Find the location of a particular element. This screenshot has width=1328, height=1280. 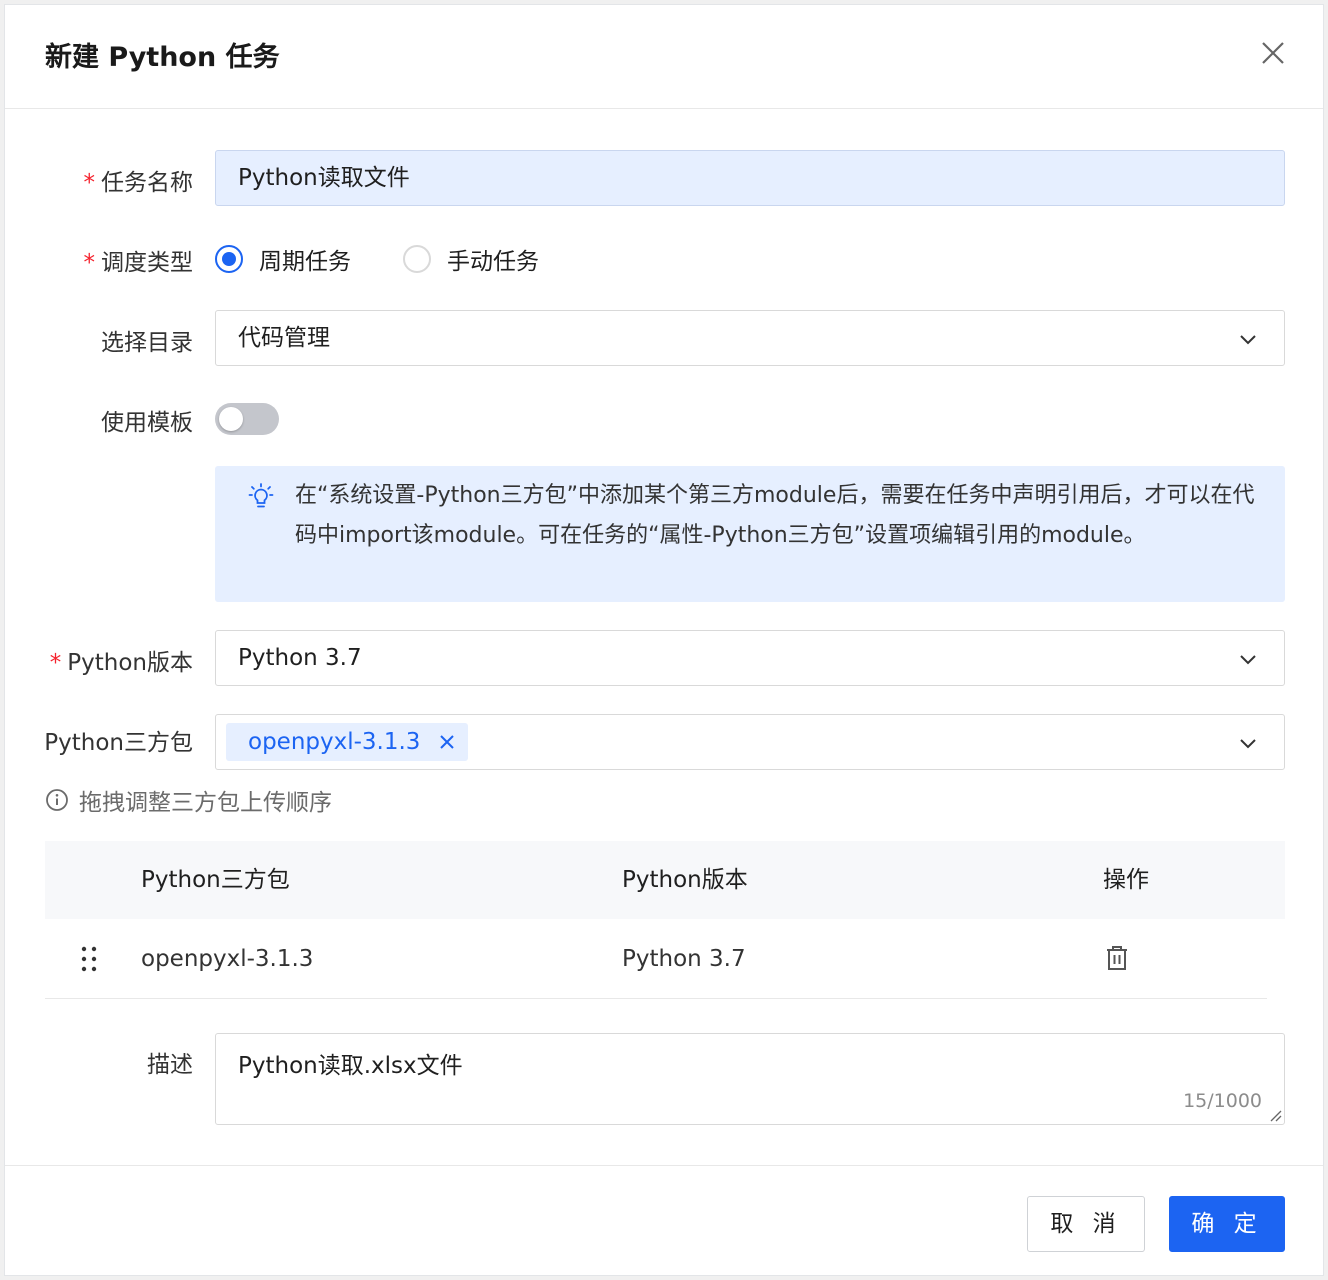

use-template-label: 使用模板 is located at coordinates (147, 423).